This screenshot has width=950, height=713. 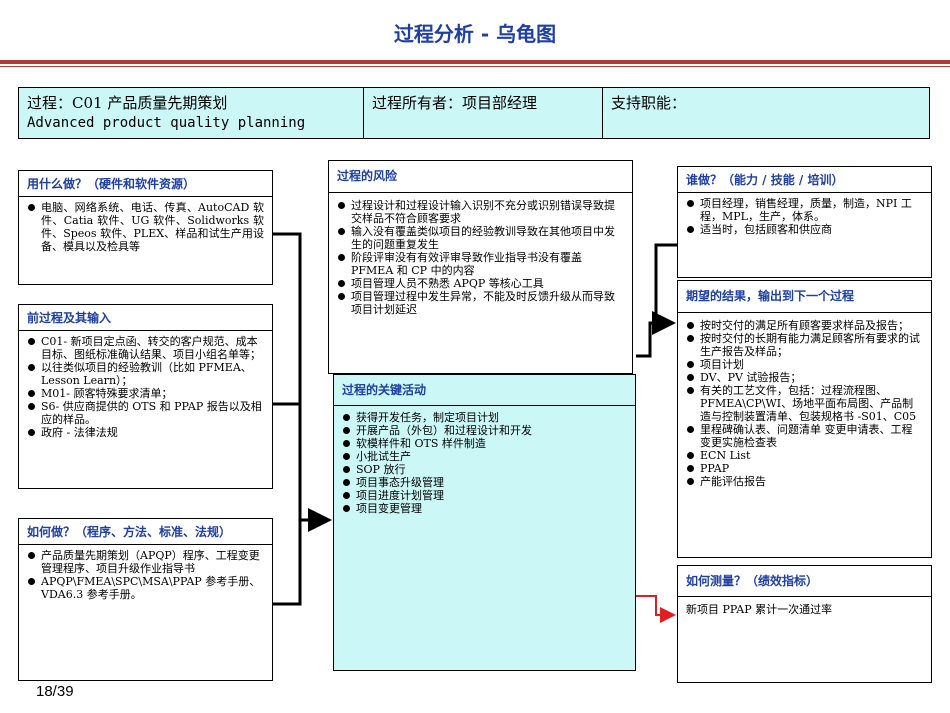 What do you see at coordinates (302, 382) in the screenshot?
I see `resources-arrow` at bounding box center [302, 382].